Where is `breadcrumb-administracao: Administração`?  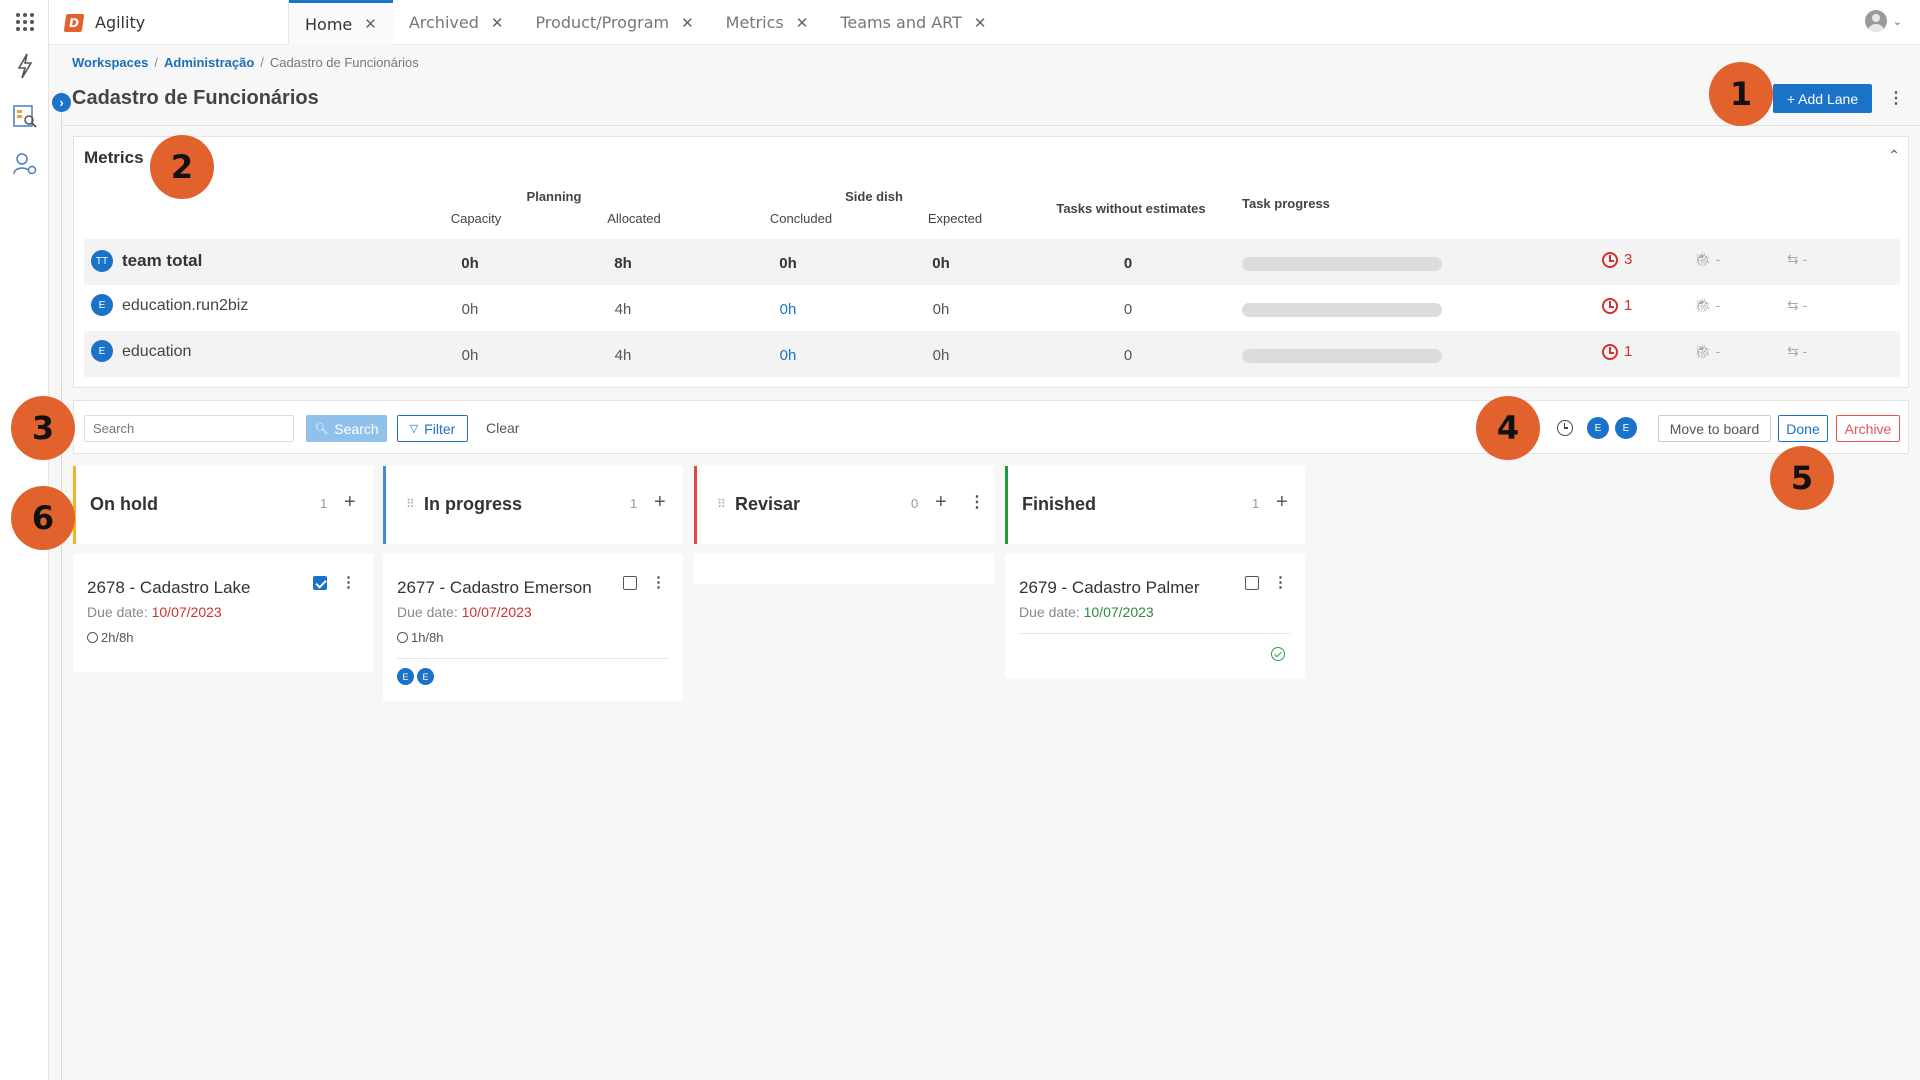
breadcrumb-administracao: Administração is located at coordinates (209, 62).